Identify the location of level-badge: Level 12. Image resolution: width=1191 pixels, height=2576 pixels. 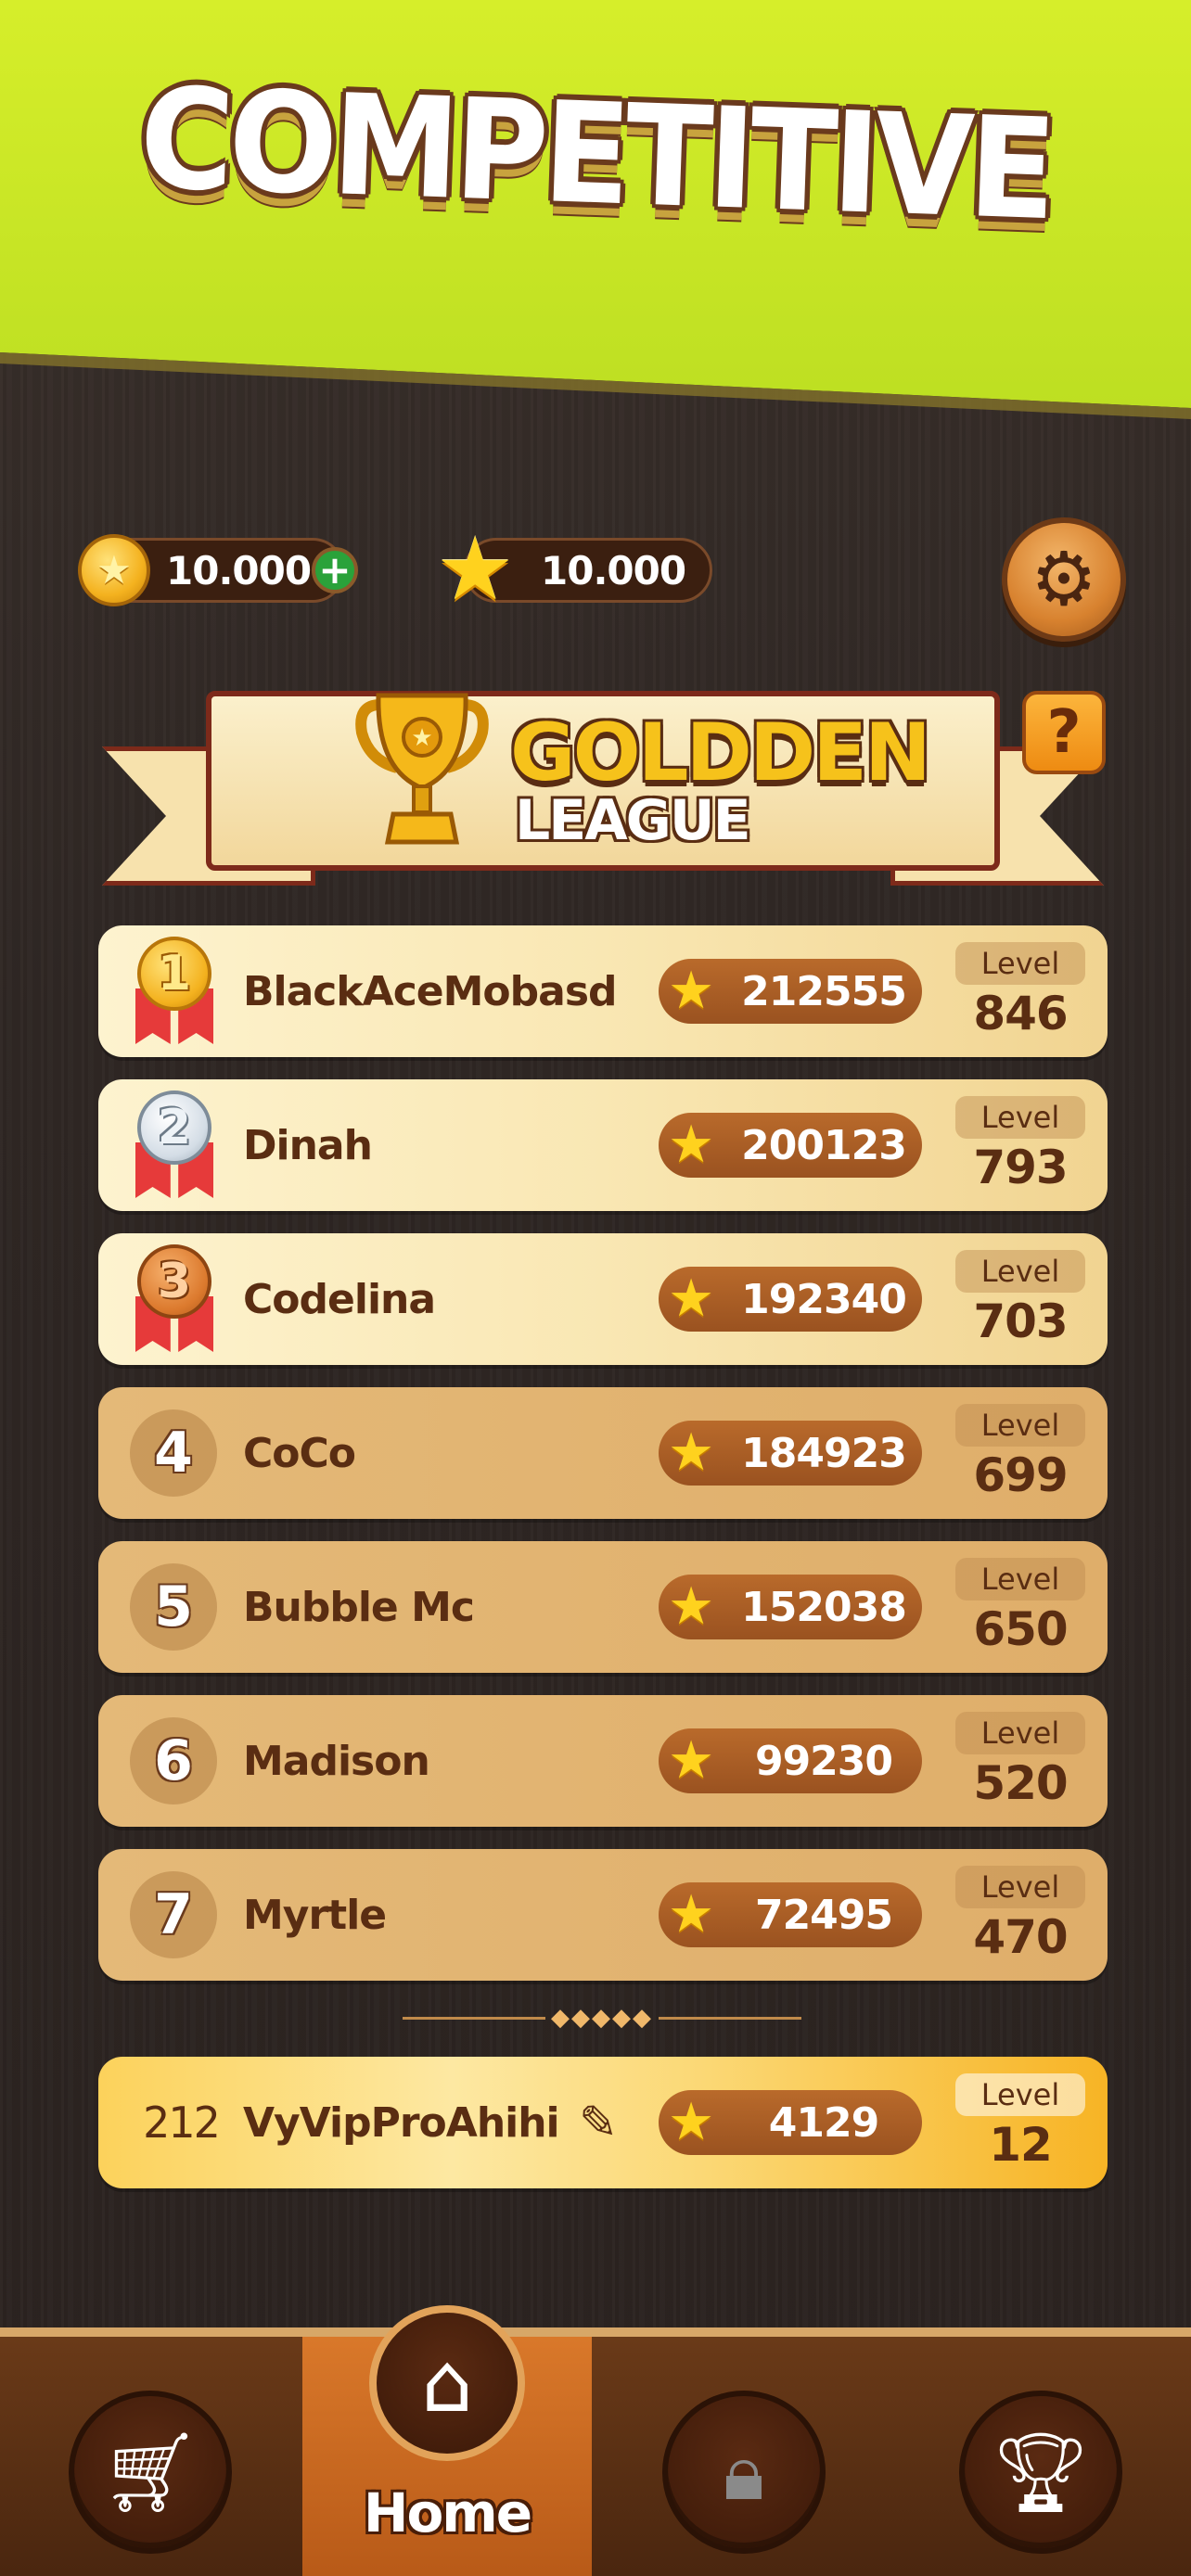
(1021, 2123).